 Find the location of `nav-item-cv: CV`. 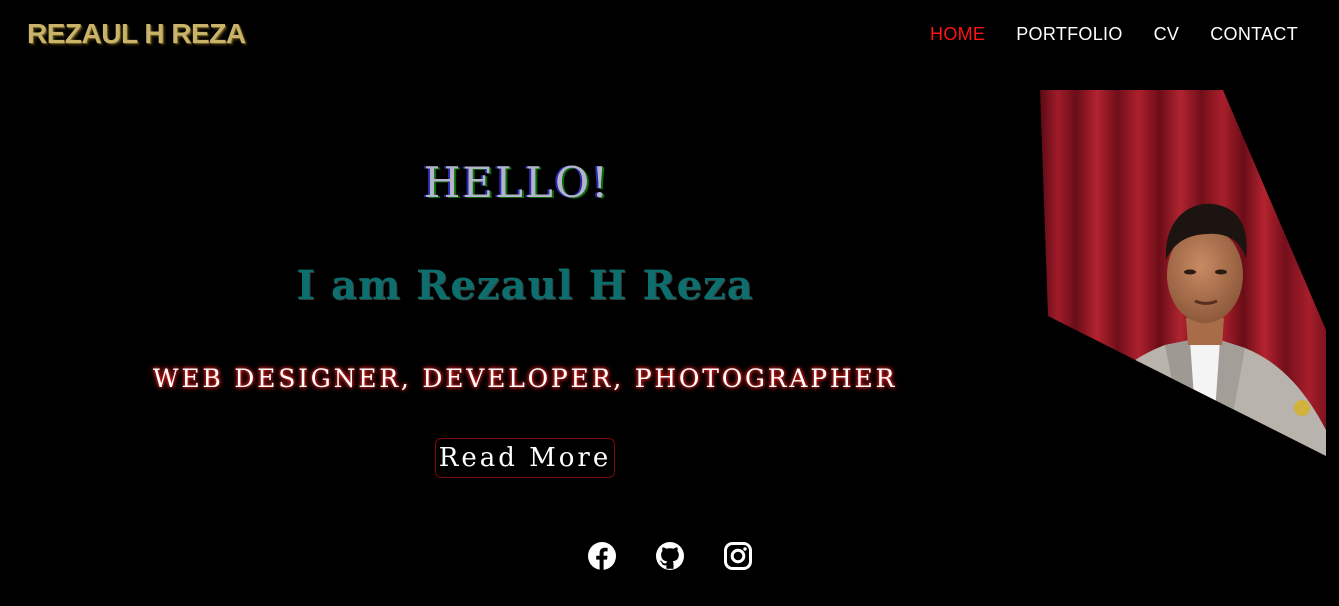

nav-item-cv: CV is located at coordinates (1167, 34).